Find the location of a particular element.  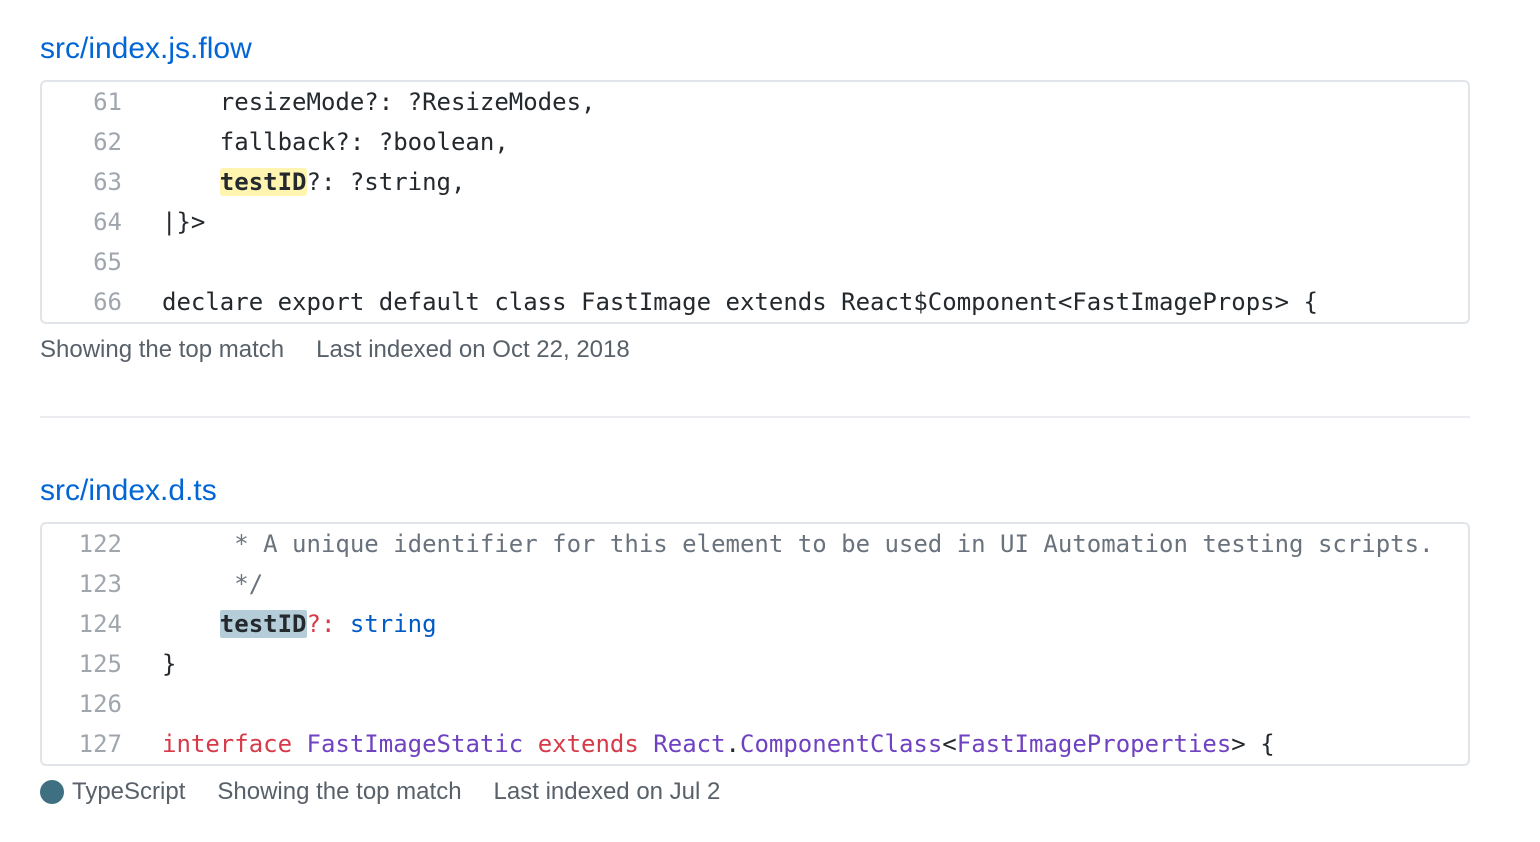

code-token: ?: ?string, is located at coordinates (386, 182).